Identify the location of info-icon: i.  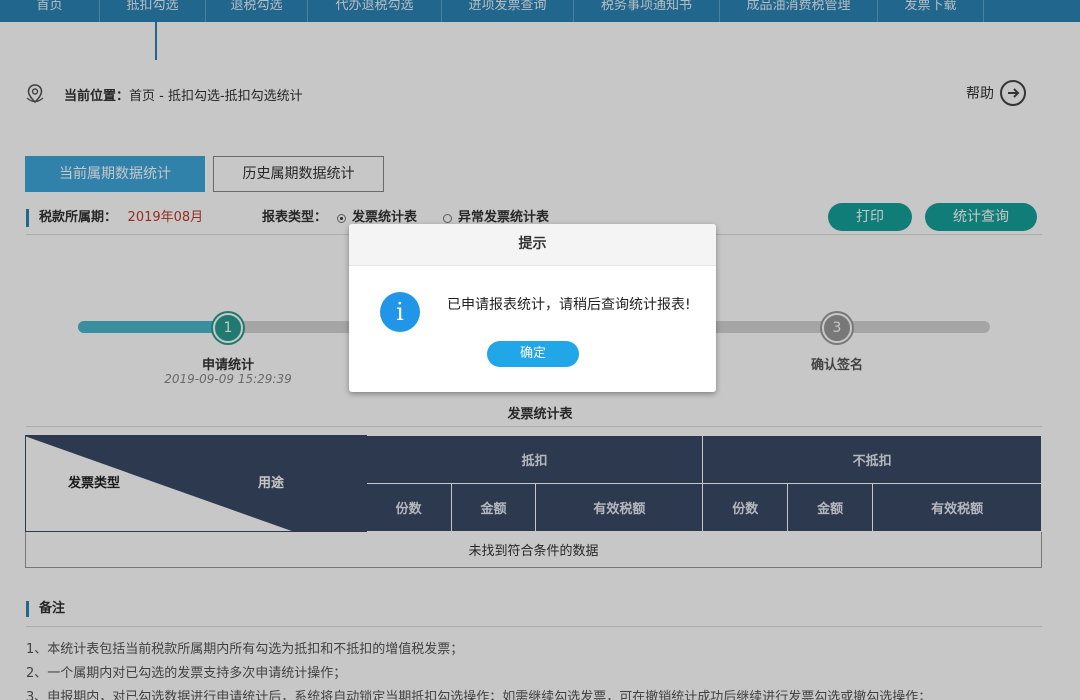
(400, 312).